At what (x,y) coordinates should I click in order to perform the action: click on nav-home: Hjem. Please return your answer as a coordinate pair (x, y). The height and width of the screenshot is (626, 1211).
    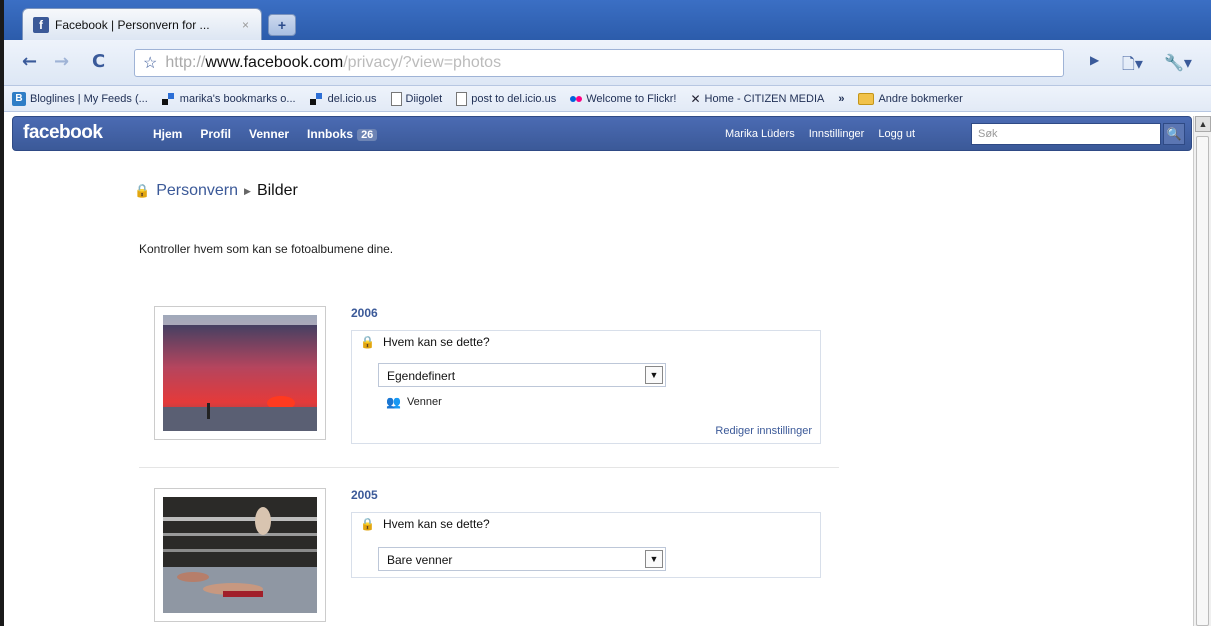
    Looking at the image, I should click on (167, 134).